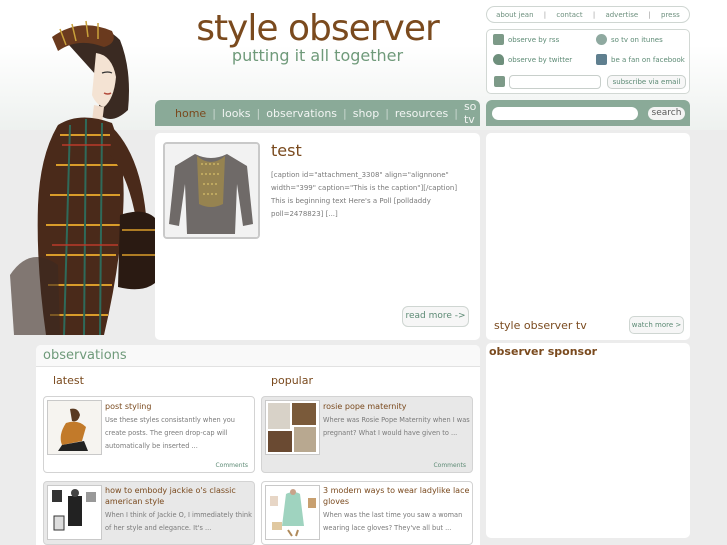  I want to click on itunes-link: so tv on itunes, so click(629, 39).